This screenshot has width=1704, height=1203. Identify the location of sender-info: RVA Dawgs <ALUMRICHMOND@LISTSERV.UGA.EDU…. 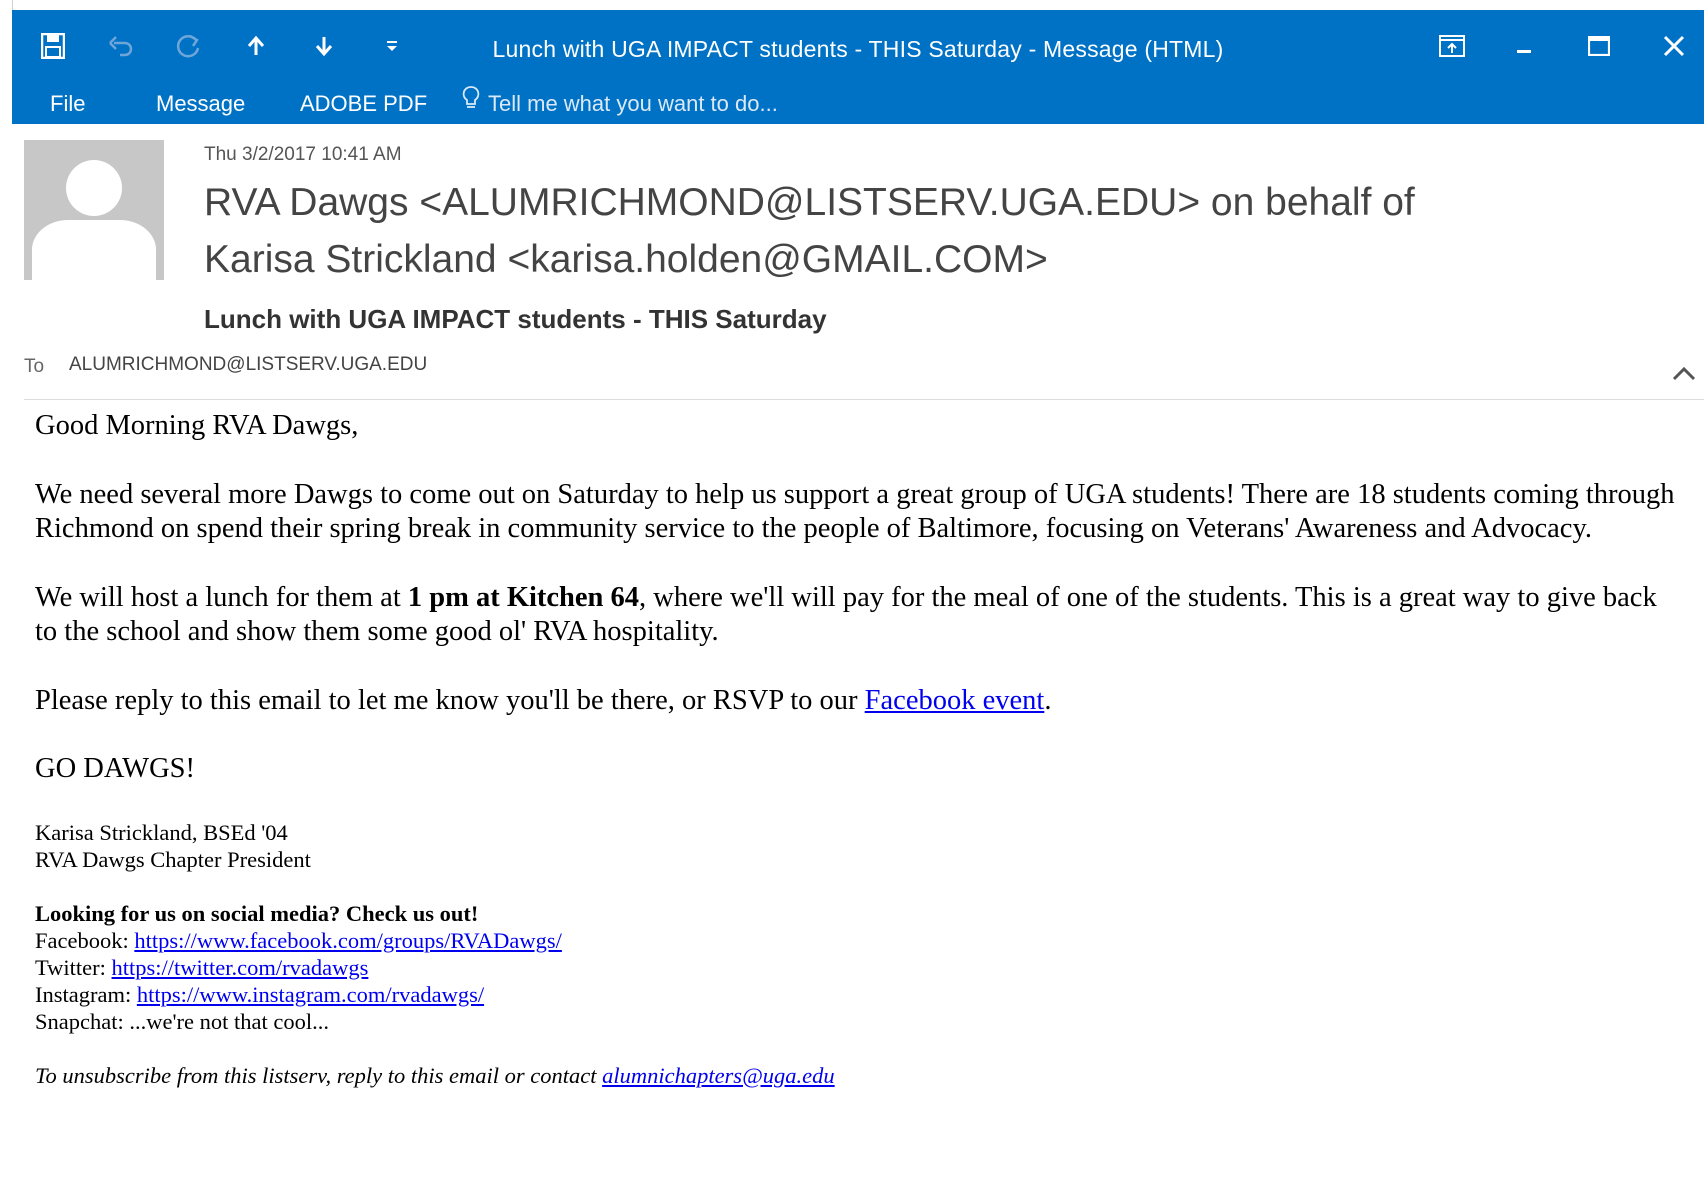
(914, 231).